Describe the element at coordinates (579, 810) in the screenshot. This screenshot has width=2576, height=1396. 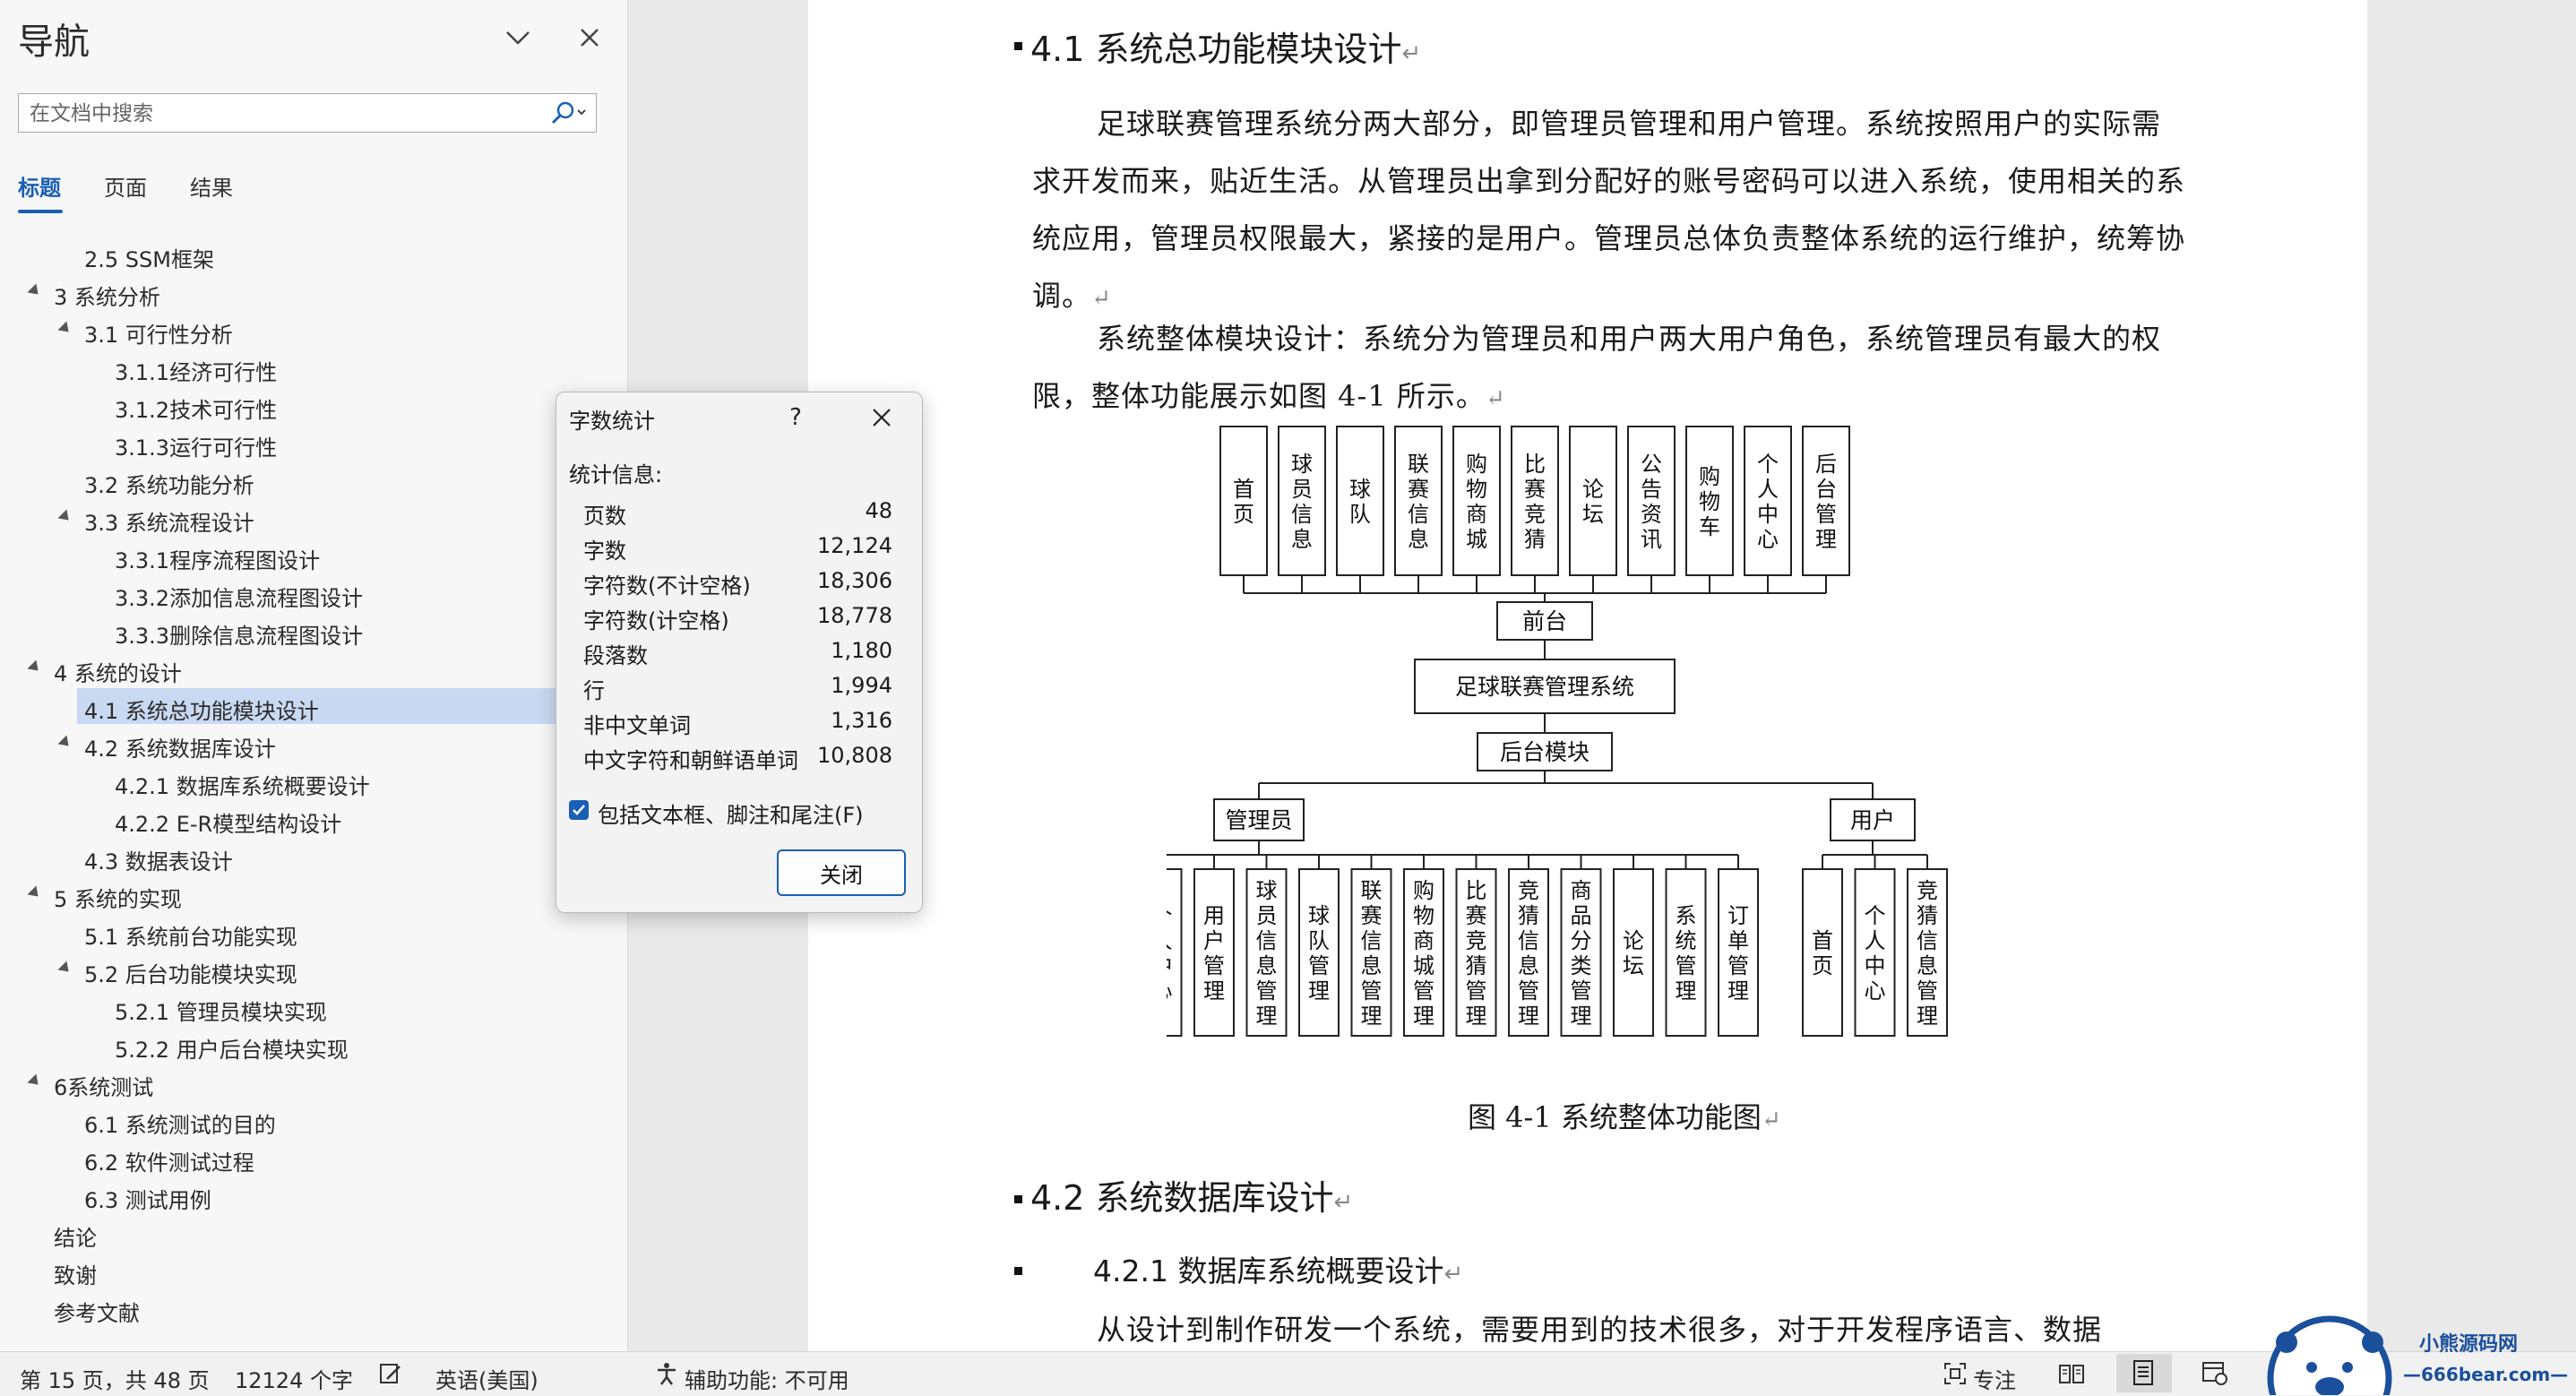
I see `include-textboxes-checkbox` at that location.